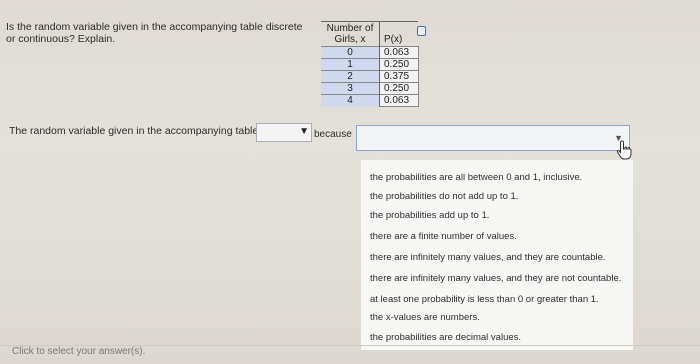 The width and height of the screenshot is (700, 364). What do you see at coordinates (350, 100) in the screenshot?
I see `table-cell-x: 4` at bounding box center [350, 100].